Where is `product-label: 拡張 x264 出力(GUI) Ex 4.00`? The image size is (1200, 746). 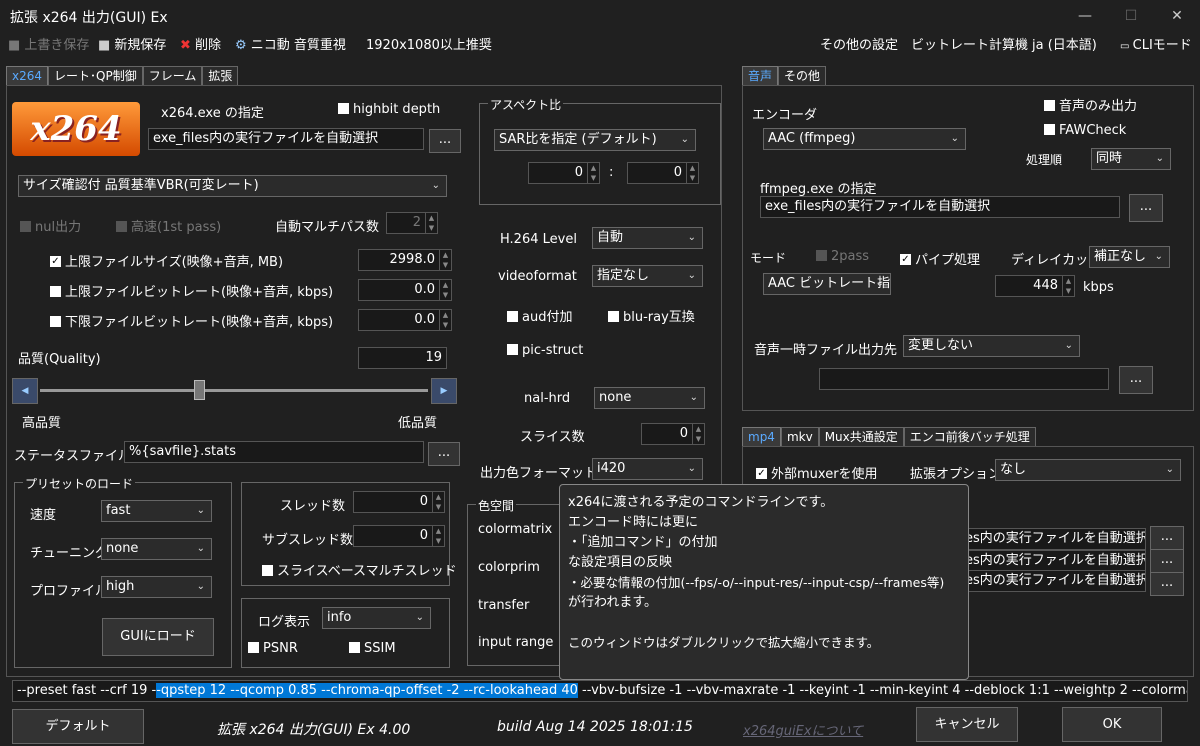 product-label: 拡張 x264 出力(GUI) Ex 4.00 is located at coordinates (314, 730).